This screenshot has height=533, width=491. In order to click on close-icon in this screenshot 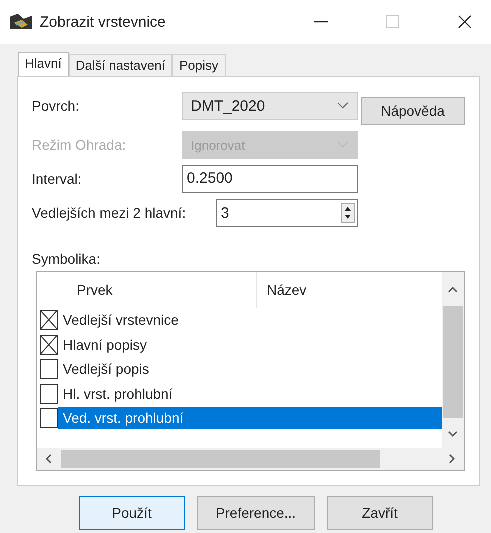, I will do `click(465, 22)`.